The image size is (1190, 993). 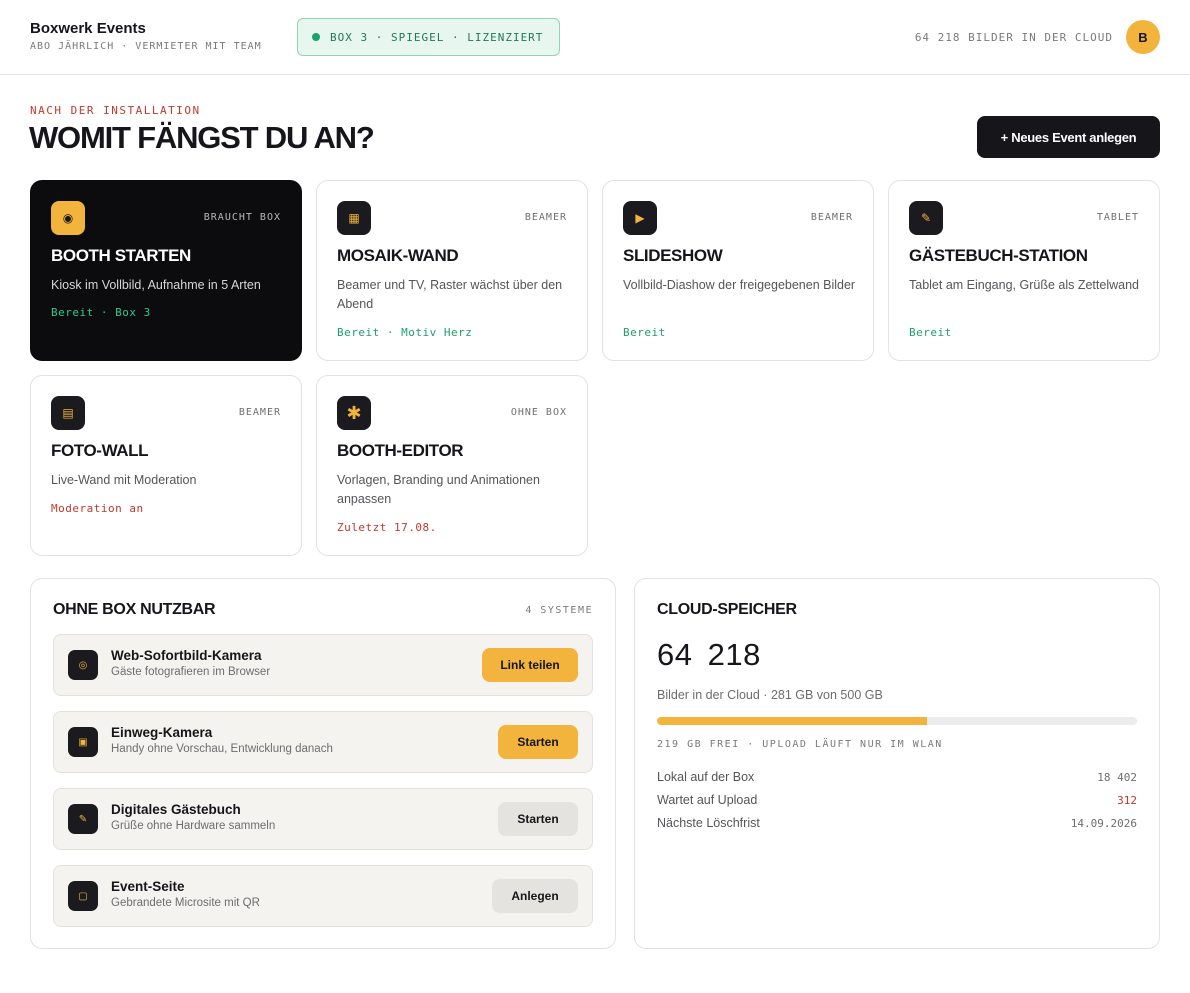 I want to click on storage-progress-bar, so click(x=897, y=721).